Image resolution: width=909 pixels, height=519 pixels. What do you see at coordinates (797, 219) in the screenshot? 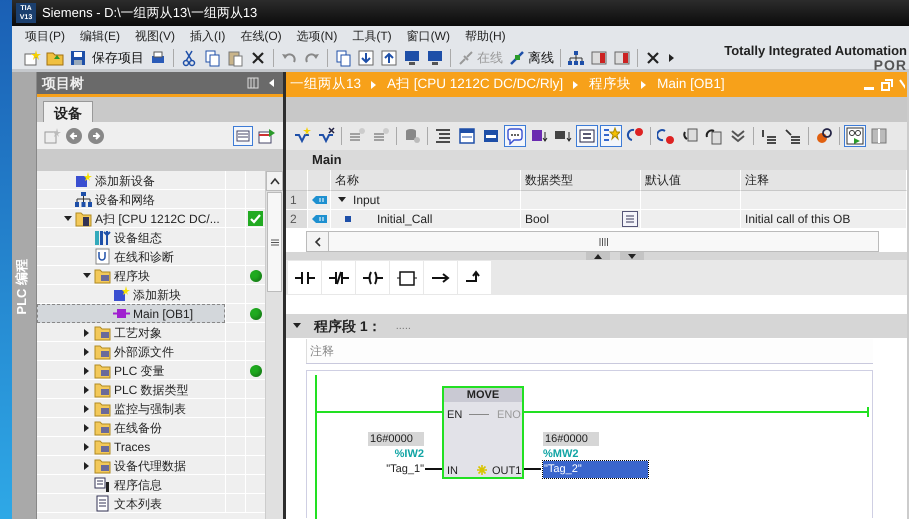
I see `cell-text: Initial call of this OB` at bounding box center [797, 219].